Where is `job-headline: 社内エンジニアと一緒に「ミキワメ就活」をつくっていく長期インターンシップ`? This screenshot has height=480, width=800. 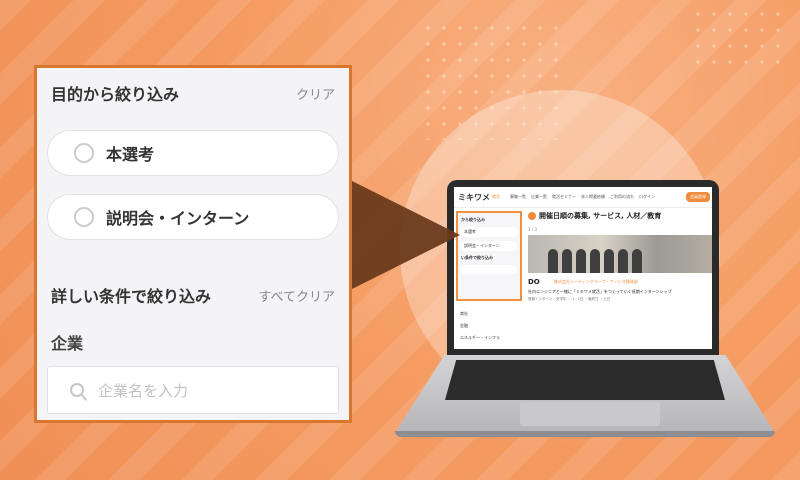 job-headline: 社内エンジニアと一緒に「ミキワメ就活」をつくっていく長期インターンシップ is located at coordinates (620, 291).